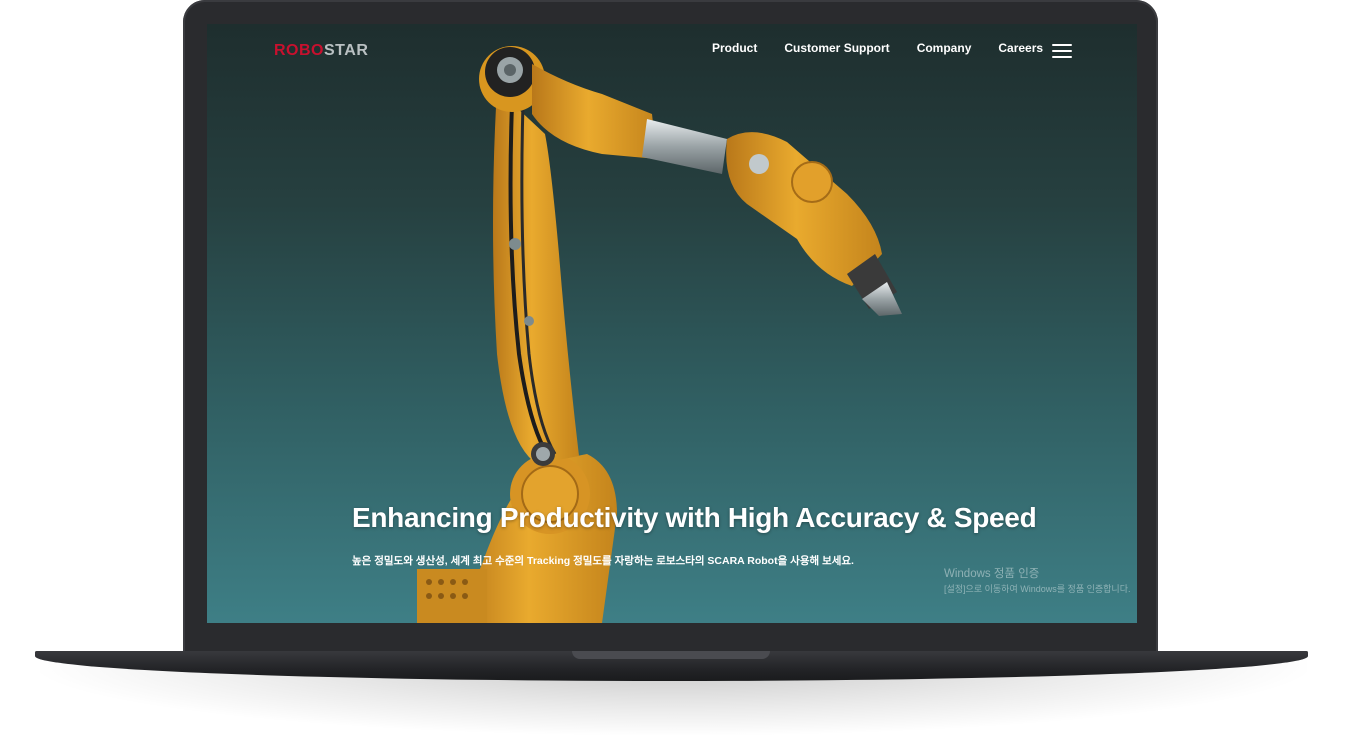 The width and height of the screenshot is (1347, 742). I want to click on main-nav: Product Customer Support Company Careers, so click(877, 48).